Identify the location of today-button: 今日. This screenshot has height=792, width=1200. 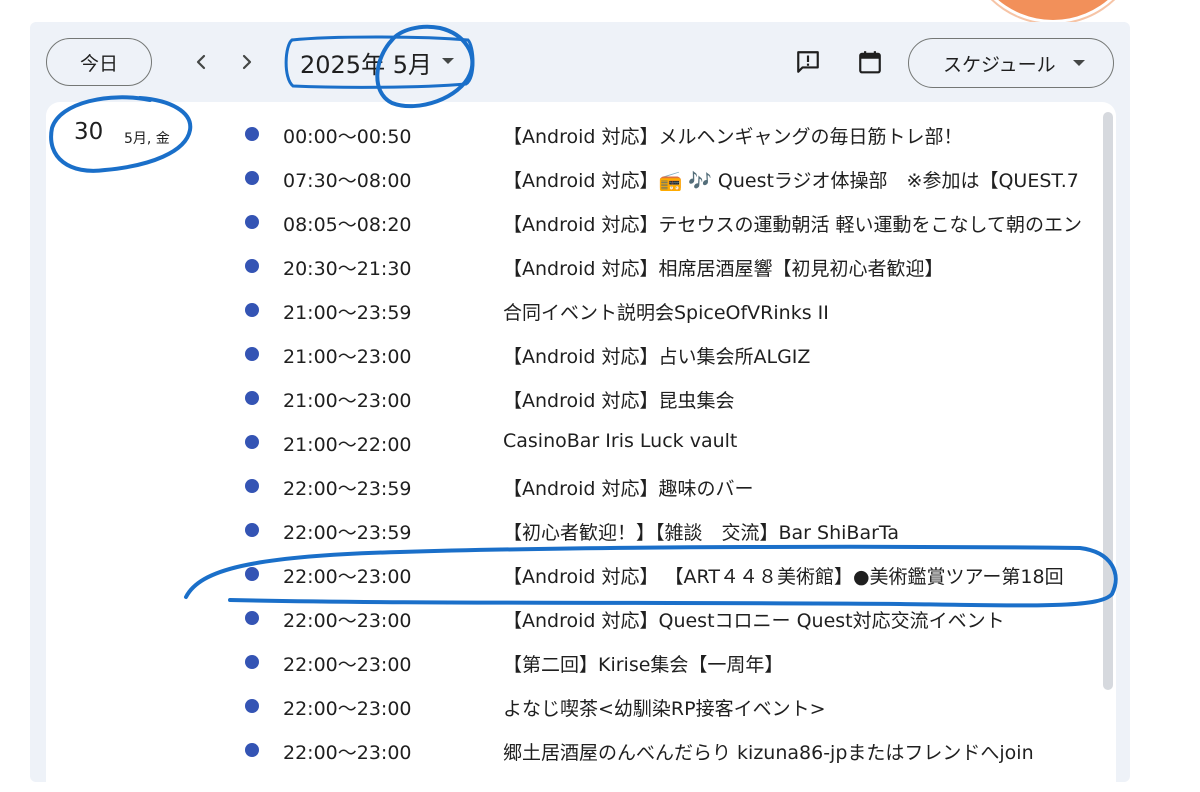
(99, 62).